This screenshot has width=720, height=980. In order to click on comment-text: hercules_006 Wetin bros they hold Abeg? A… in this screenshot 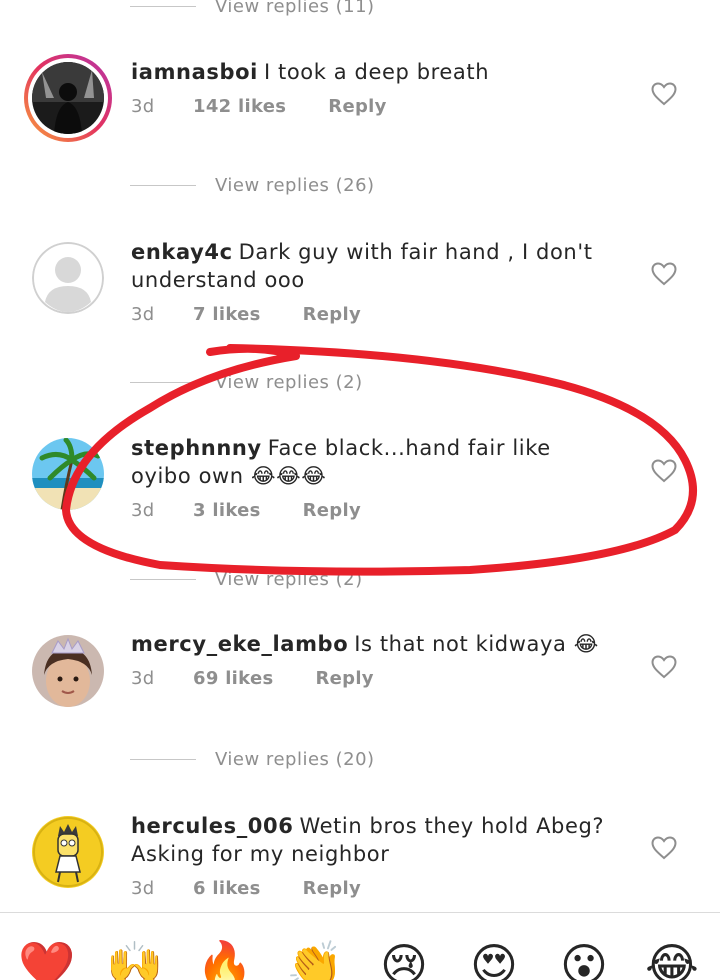, I will do `click(371, 840)`.